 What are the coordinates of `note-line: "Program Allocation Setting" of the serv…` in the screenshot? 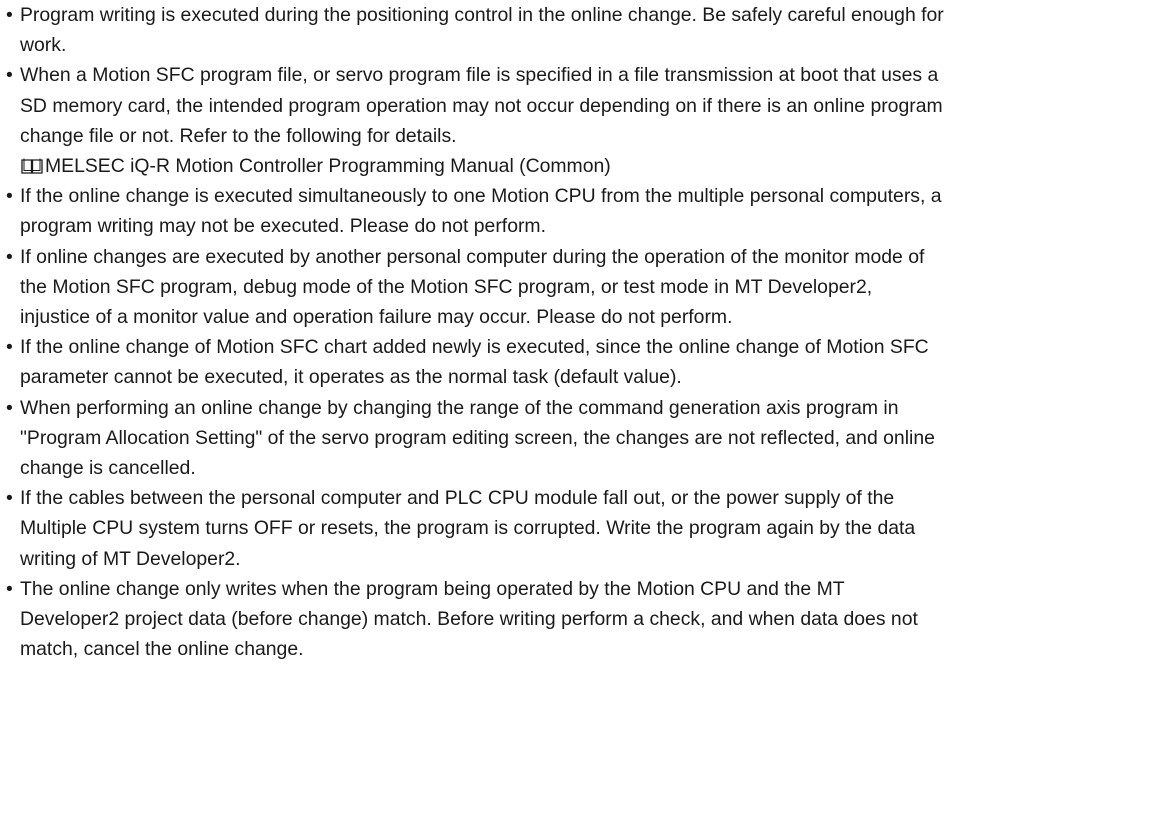 It's located at (477, 437).